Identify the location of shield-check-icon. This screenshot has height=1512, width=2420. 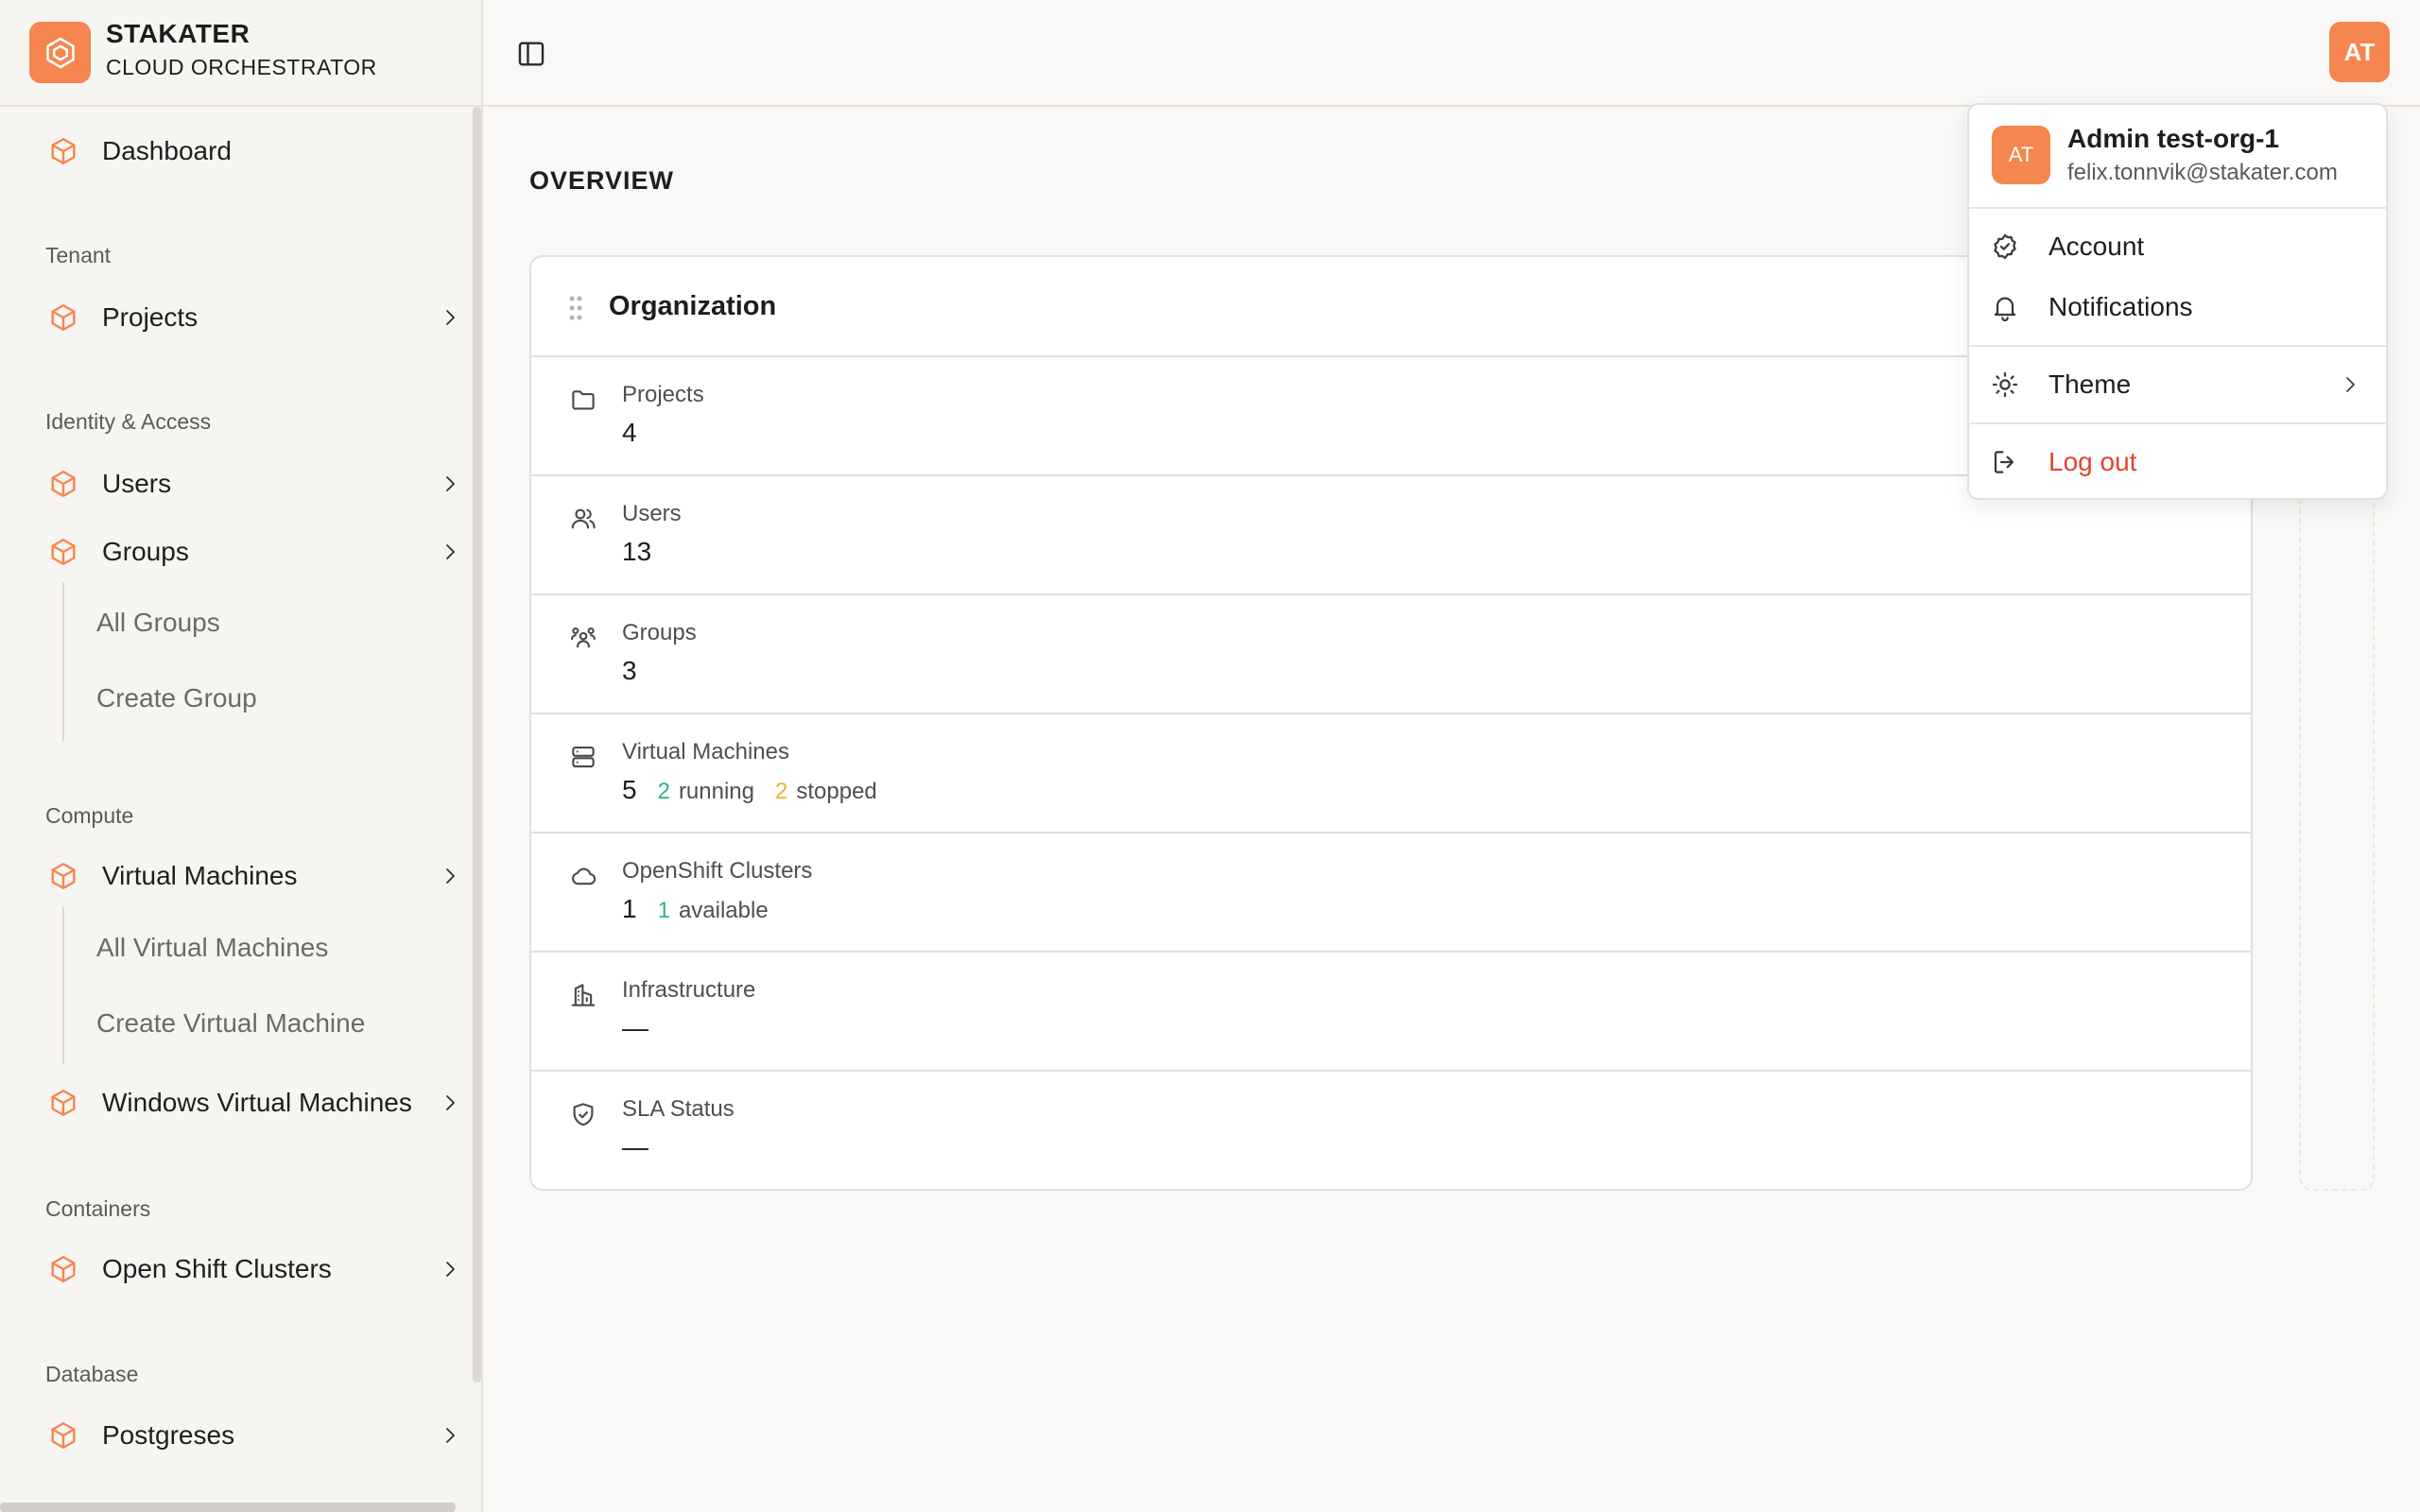
(583, 1114).